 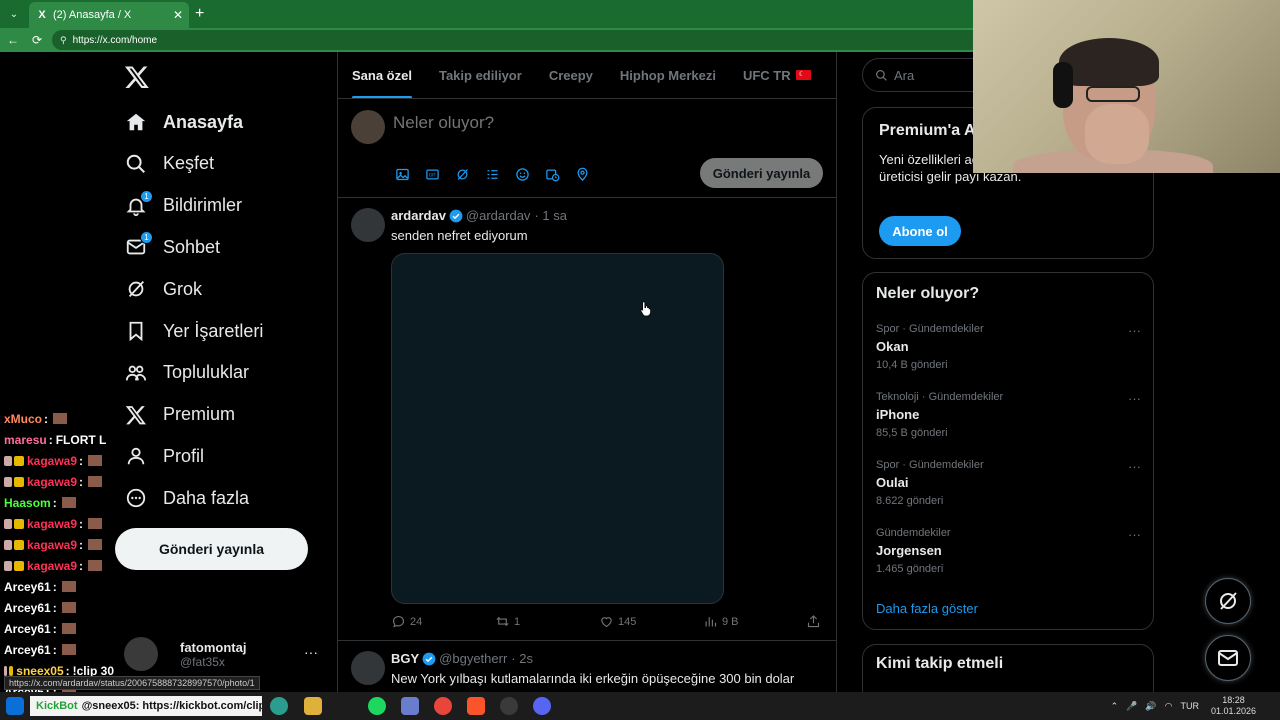 I want to click on sidebar-item-mail: 1 Sohbet, so click(x=172, y=247).